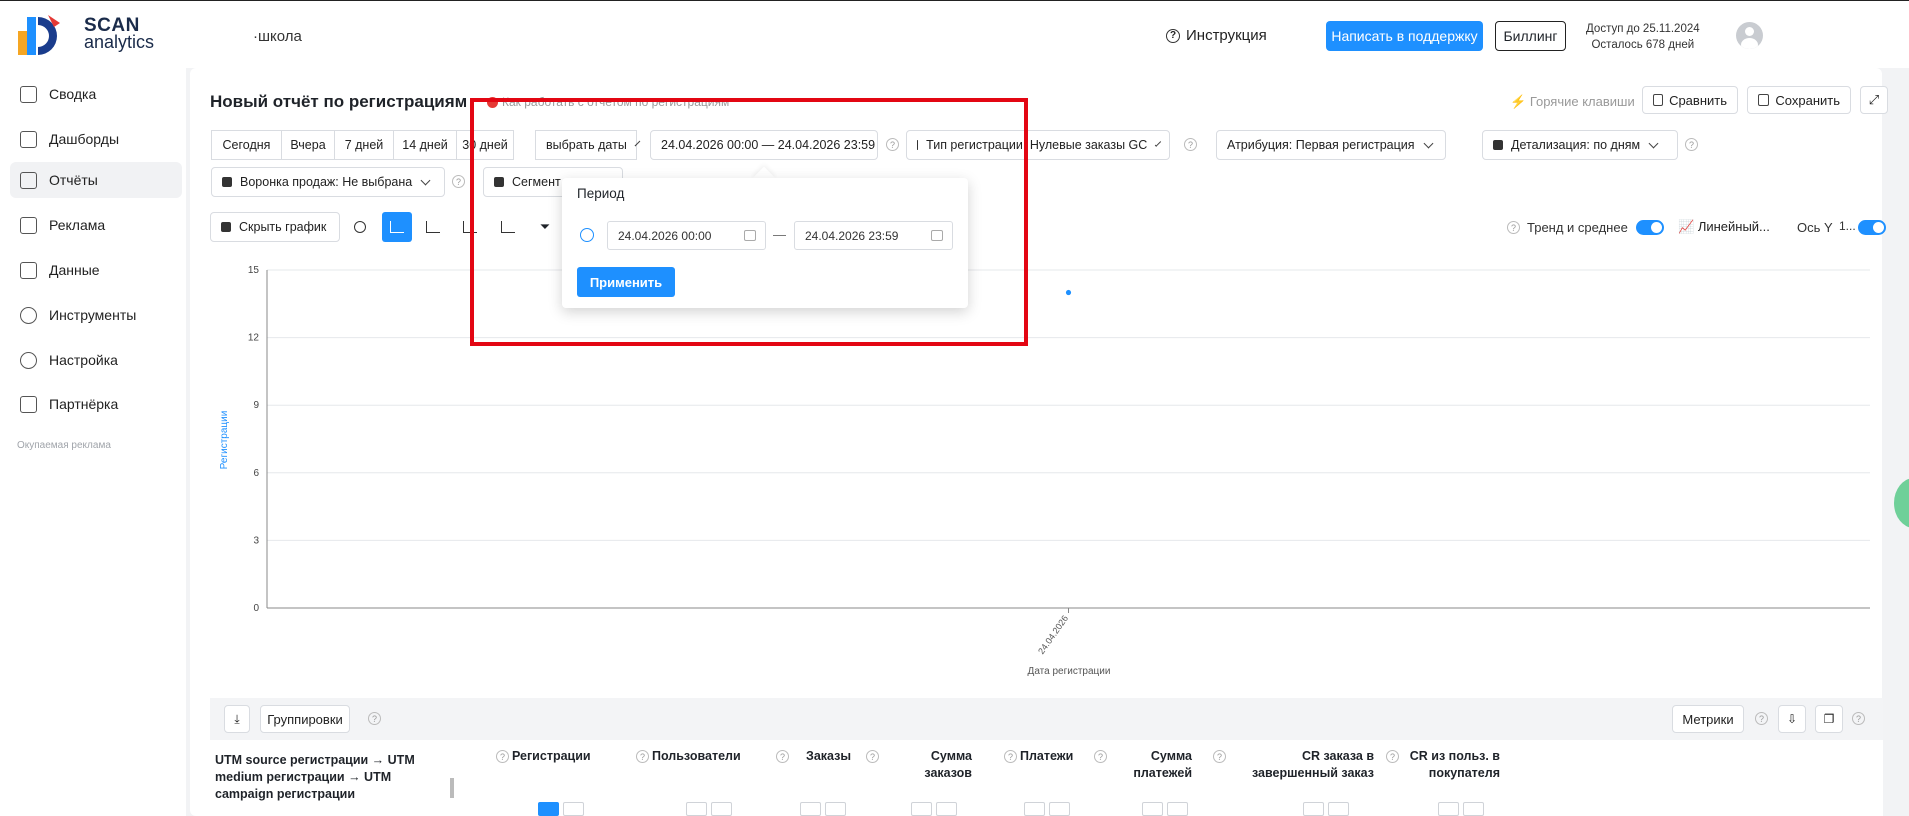  What do you see at coordinates (96, 360) in the screenshot?
I see `sidebar-item-settings: Настройка` at bounding box center [96, 360].